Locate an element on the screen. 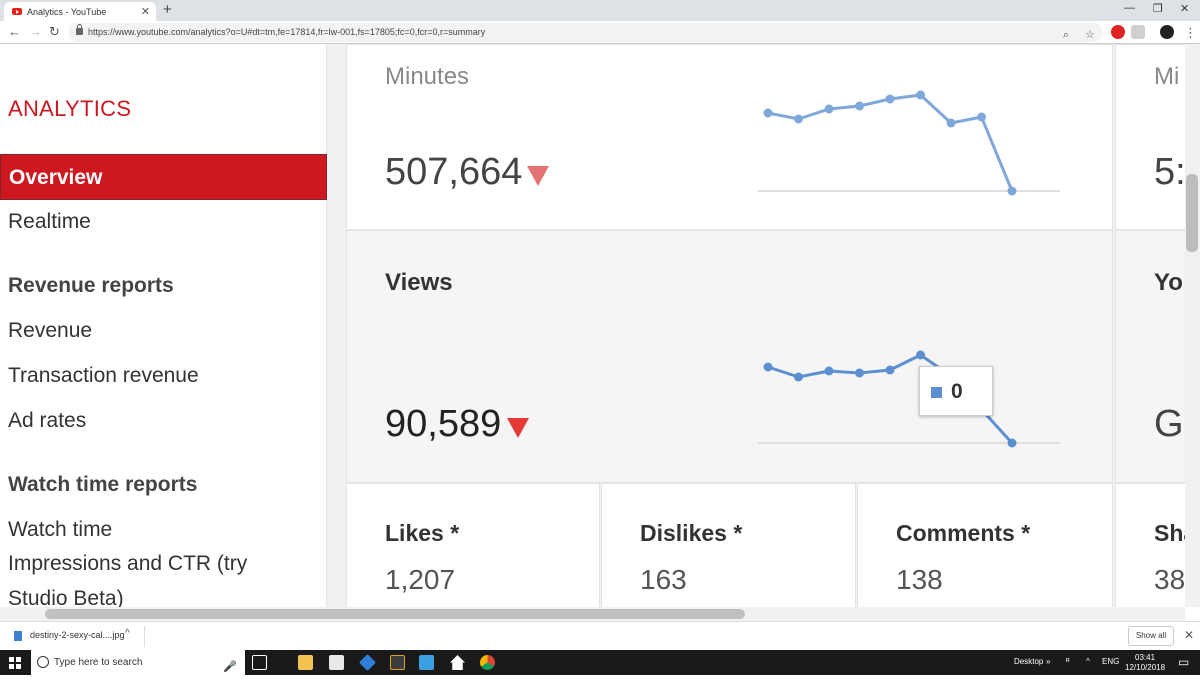 This screenshot has height=680, width=1200. menu-kebab-icon: ⋮ is located at coordinates (1190, 33).